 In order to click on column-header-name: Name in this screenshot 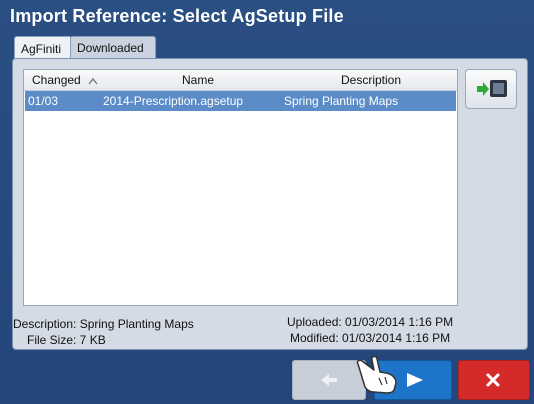, I will do `click(198, 80)`.